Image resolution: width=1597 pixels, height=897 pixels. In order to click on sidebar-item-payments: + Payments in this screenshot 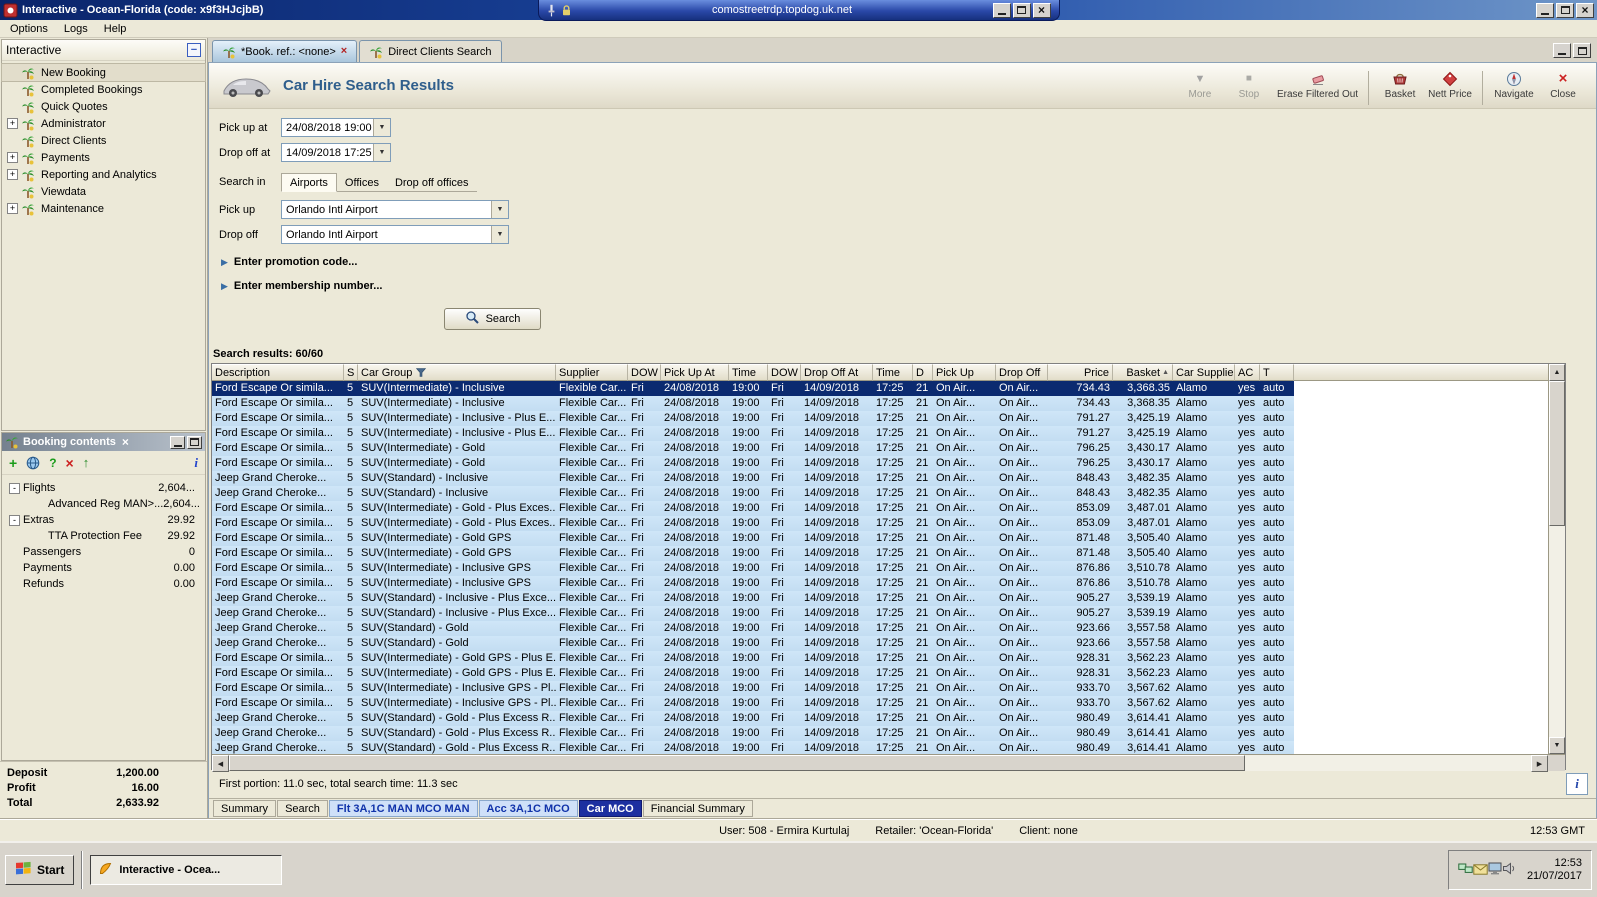, I will do `click(103, 157)`.